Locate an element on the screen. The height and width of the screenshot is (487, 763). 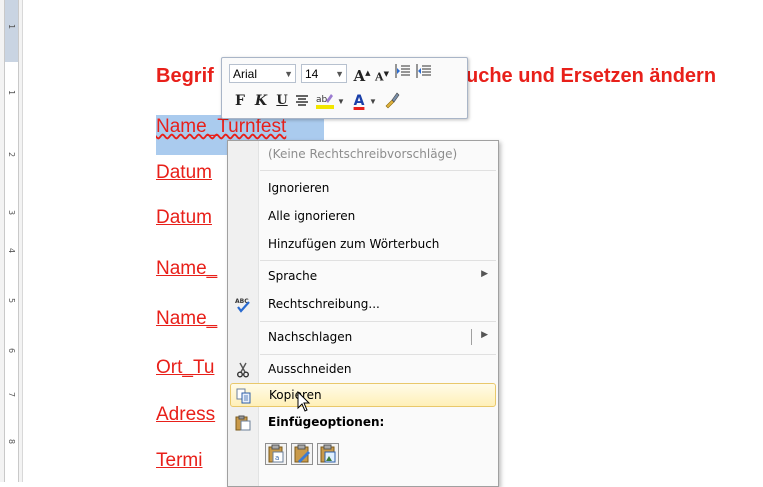
copy-icon is located at coordinates (244, 396).